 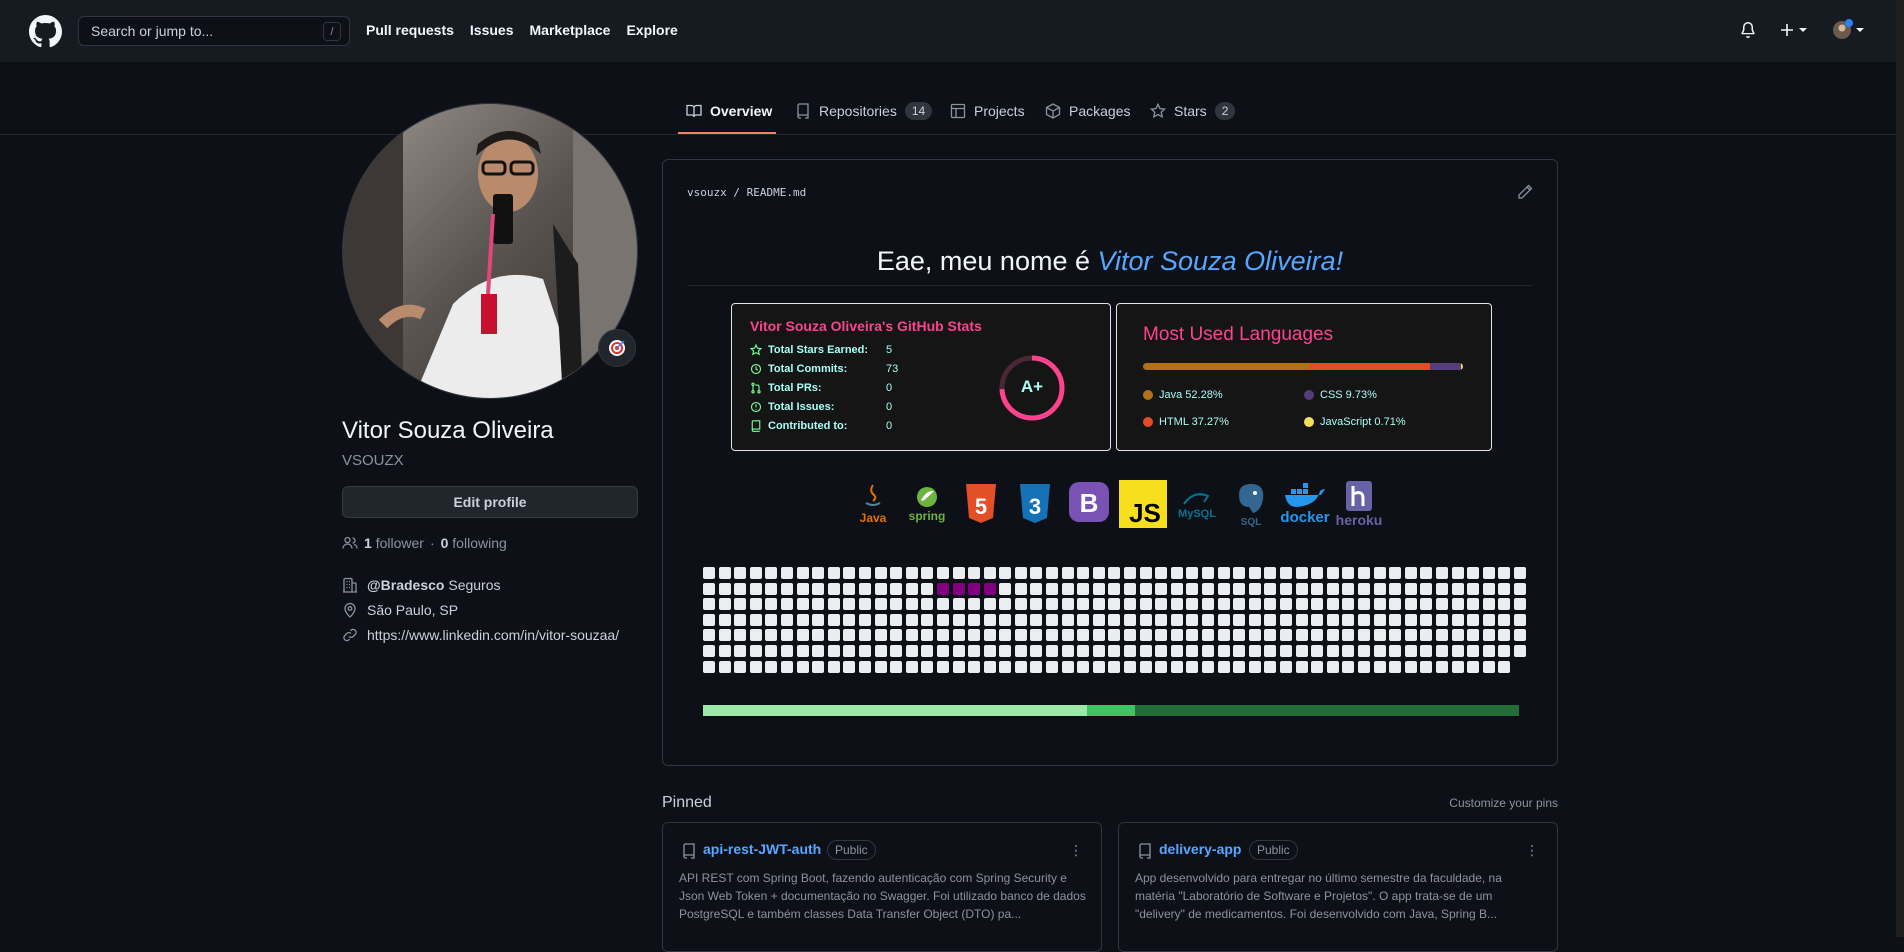 What do you see at coordinates (987, 261) in the screenshot?
I see `readme-heading-prefix: Eae, meu nome é` at bounding box center [987, 261].